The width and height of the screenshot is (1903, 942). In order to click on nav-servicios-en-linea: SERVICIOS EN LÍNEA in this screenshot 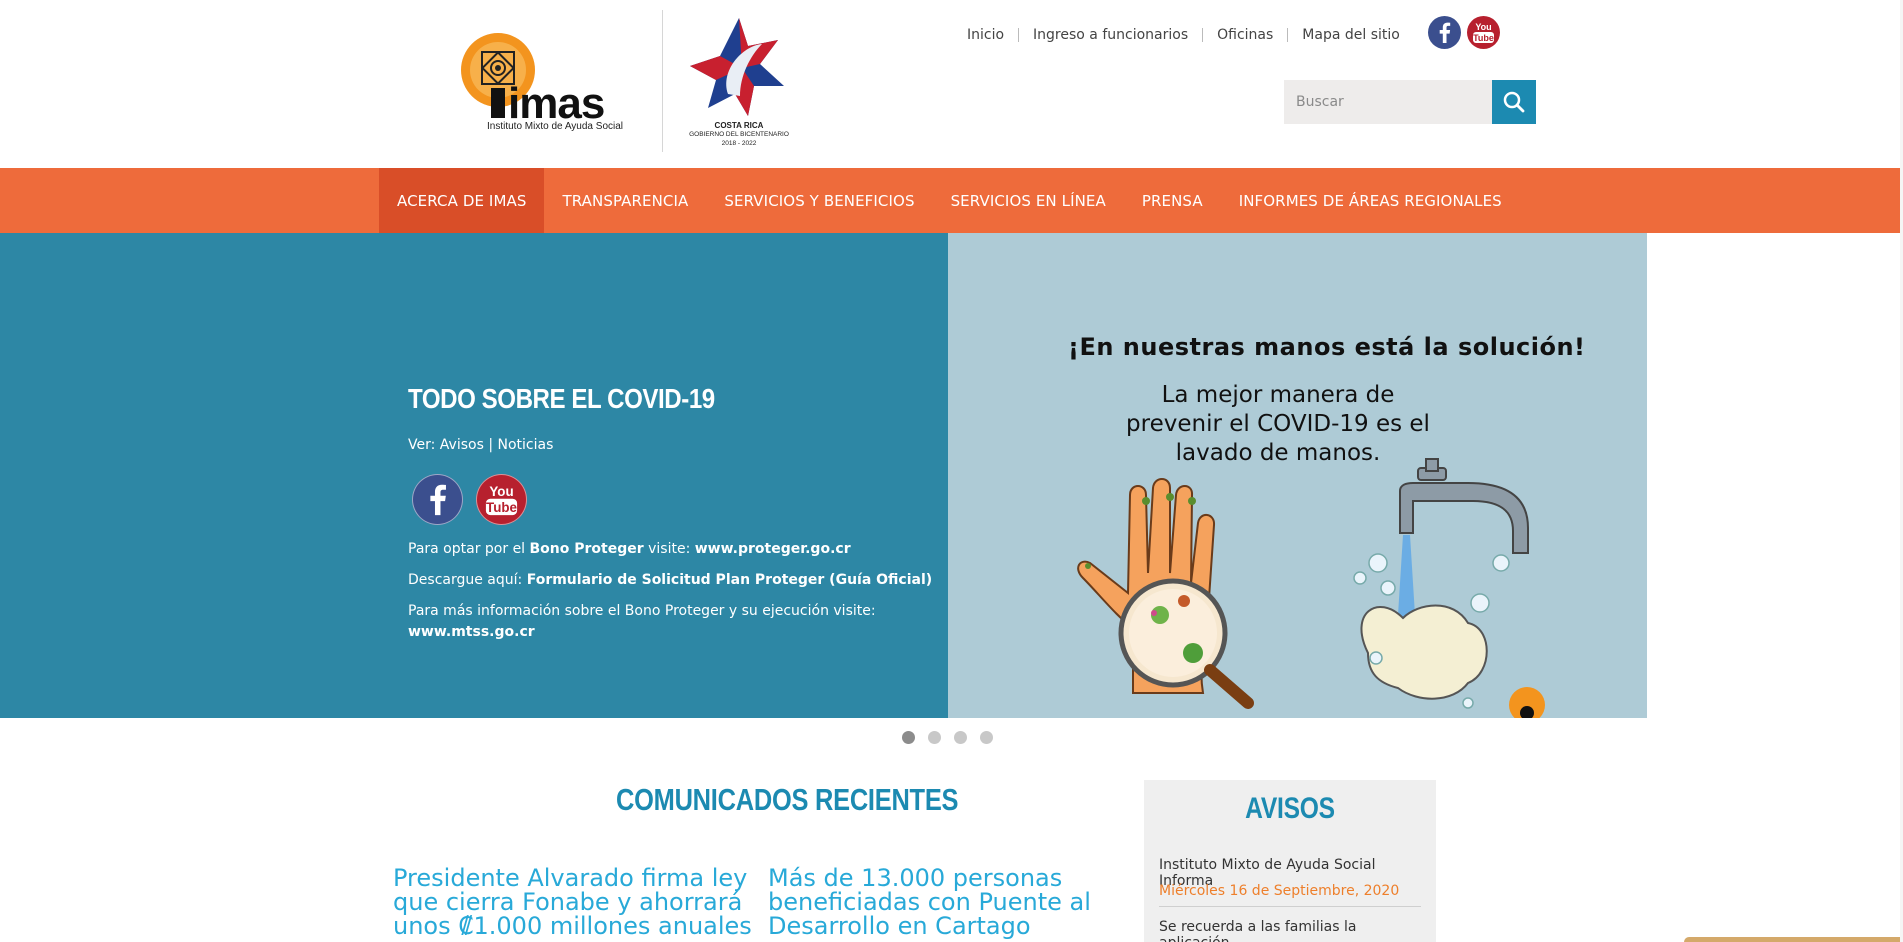, I will do `click(1028, 200)`.